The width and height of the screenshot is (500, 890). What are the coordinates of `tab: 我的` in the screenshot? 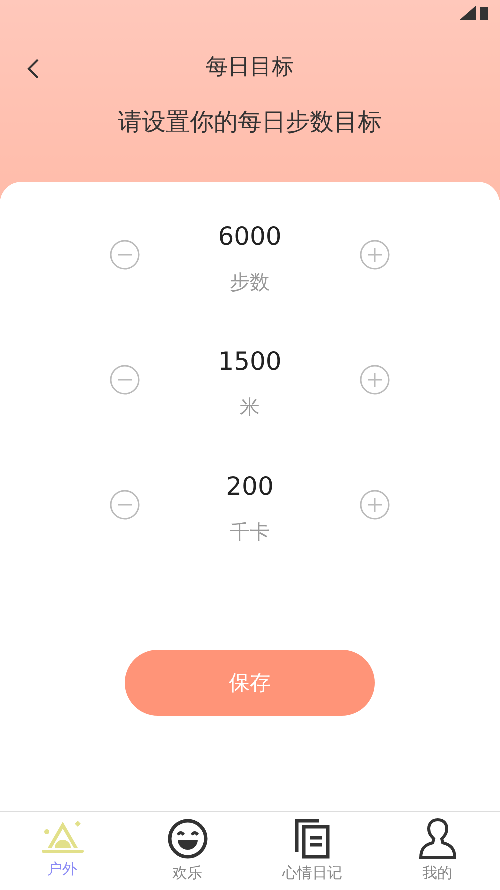 It's located at (437, 851).